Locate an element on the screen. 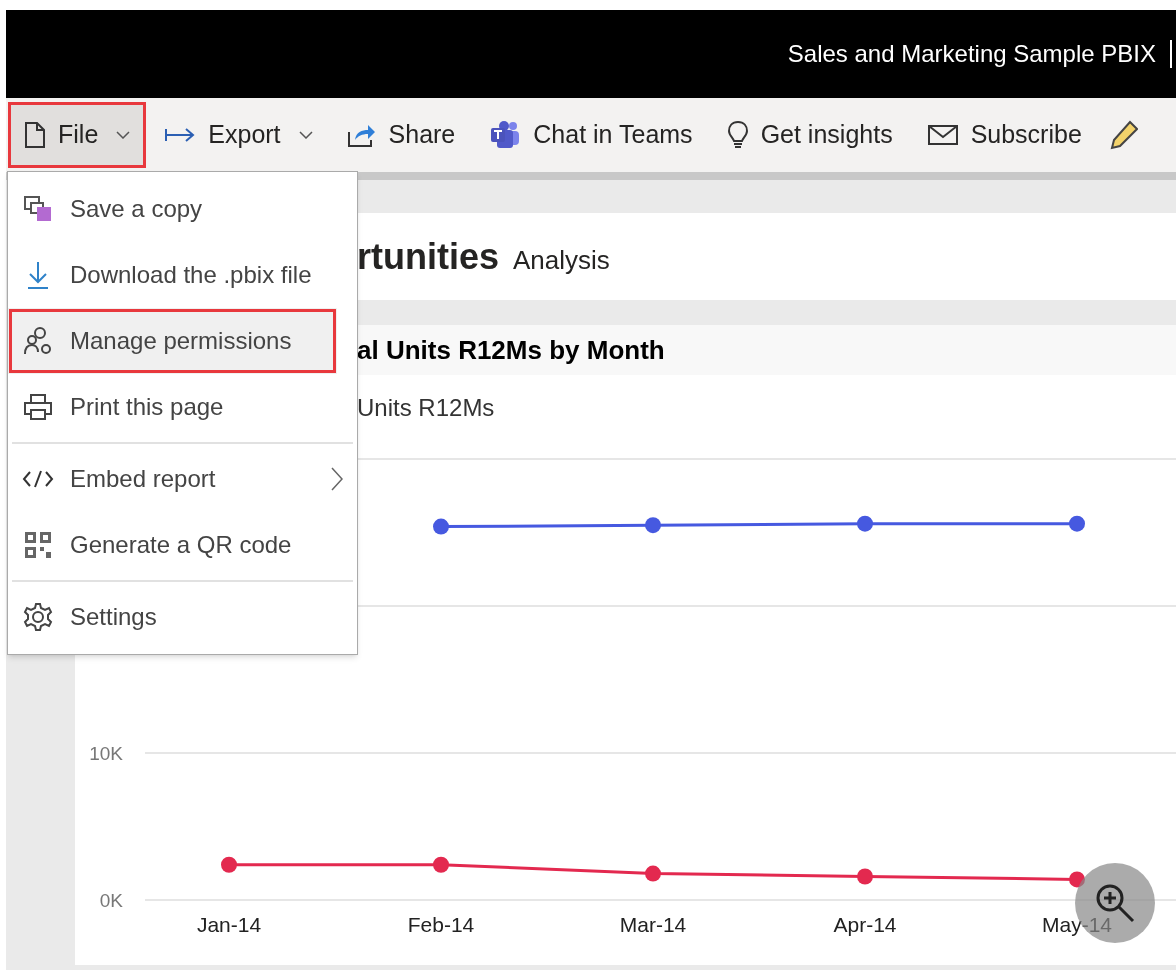 This screenshot has width=1176, height=970. toolbar-button: Share is located at coordinates (401, 135).